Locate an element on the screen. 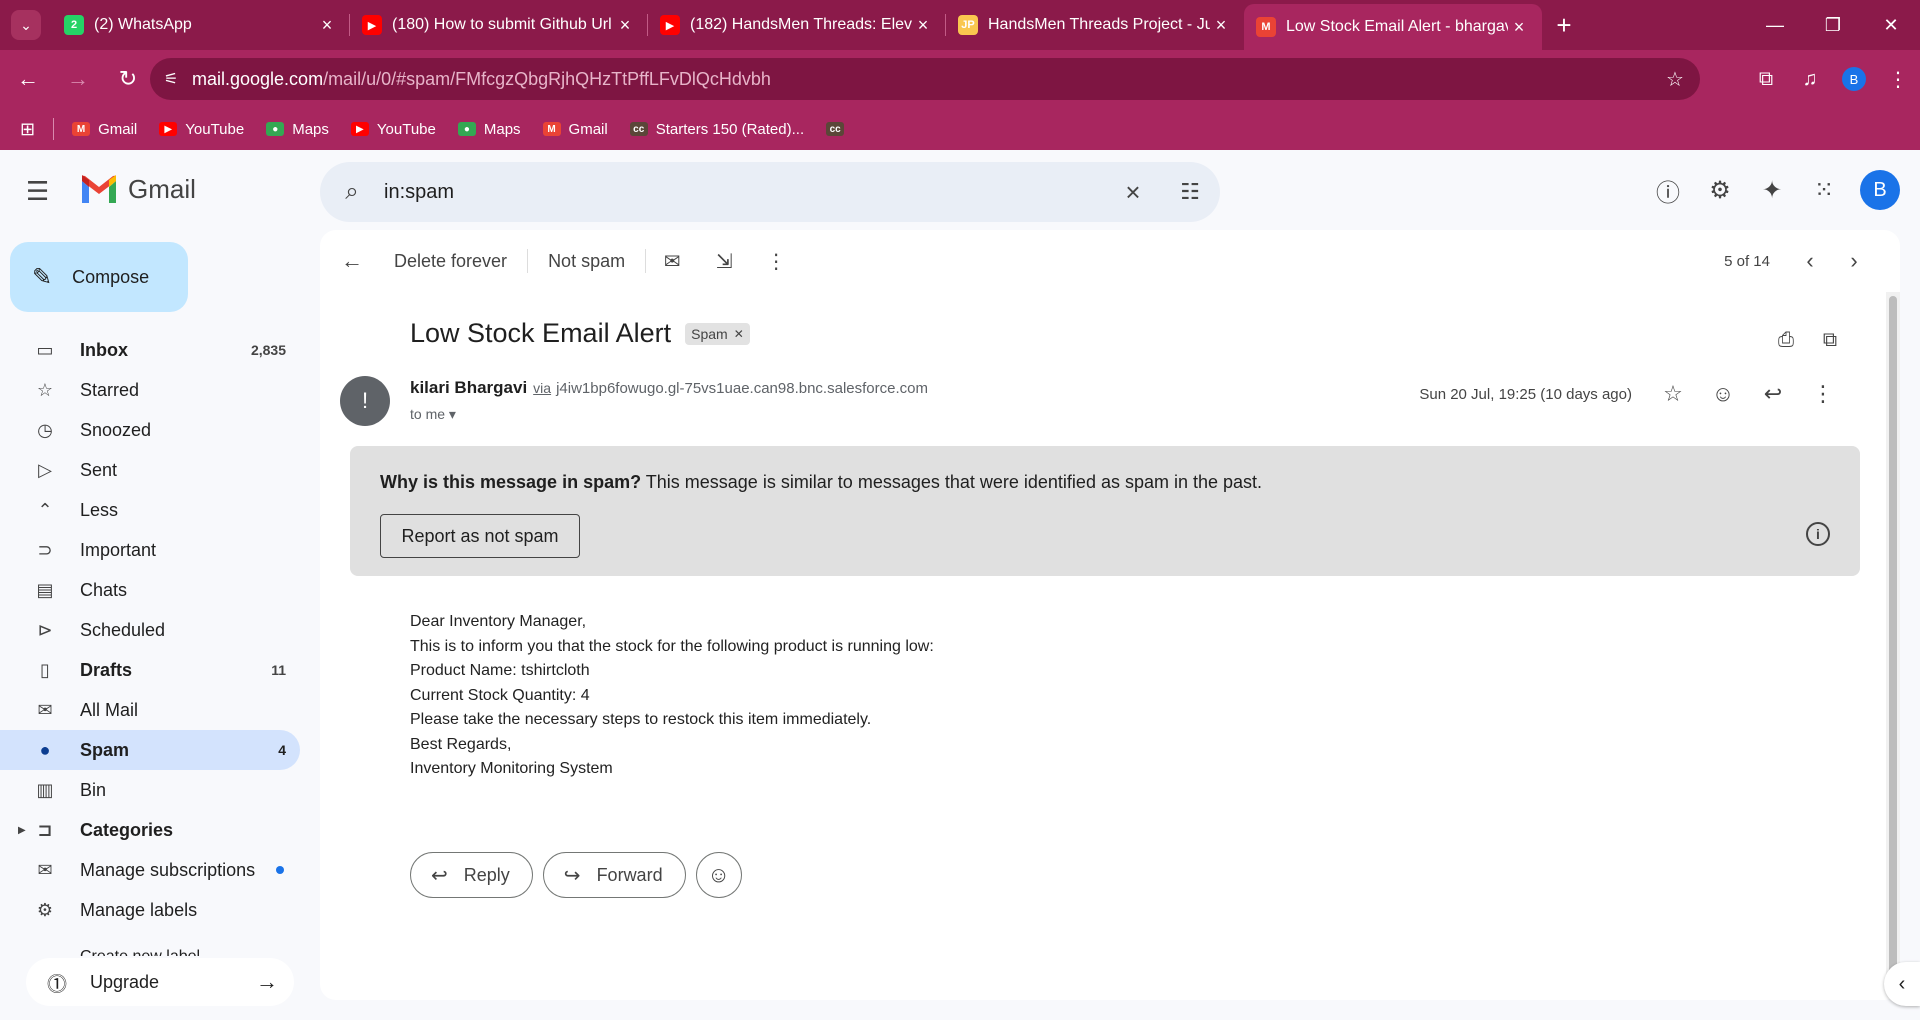 This screenshot has height=1020, width=1920. extensions-icon: ⧉ is located at coordinates (1766, 79).